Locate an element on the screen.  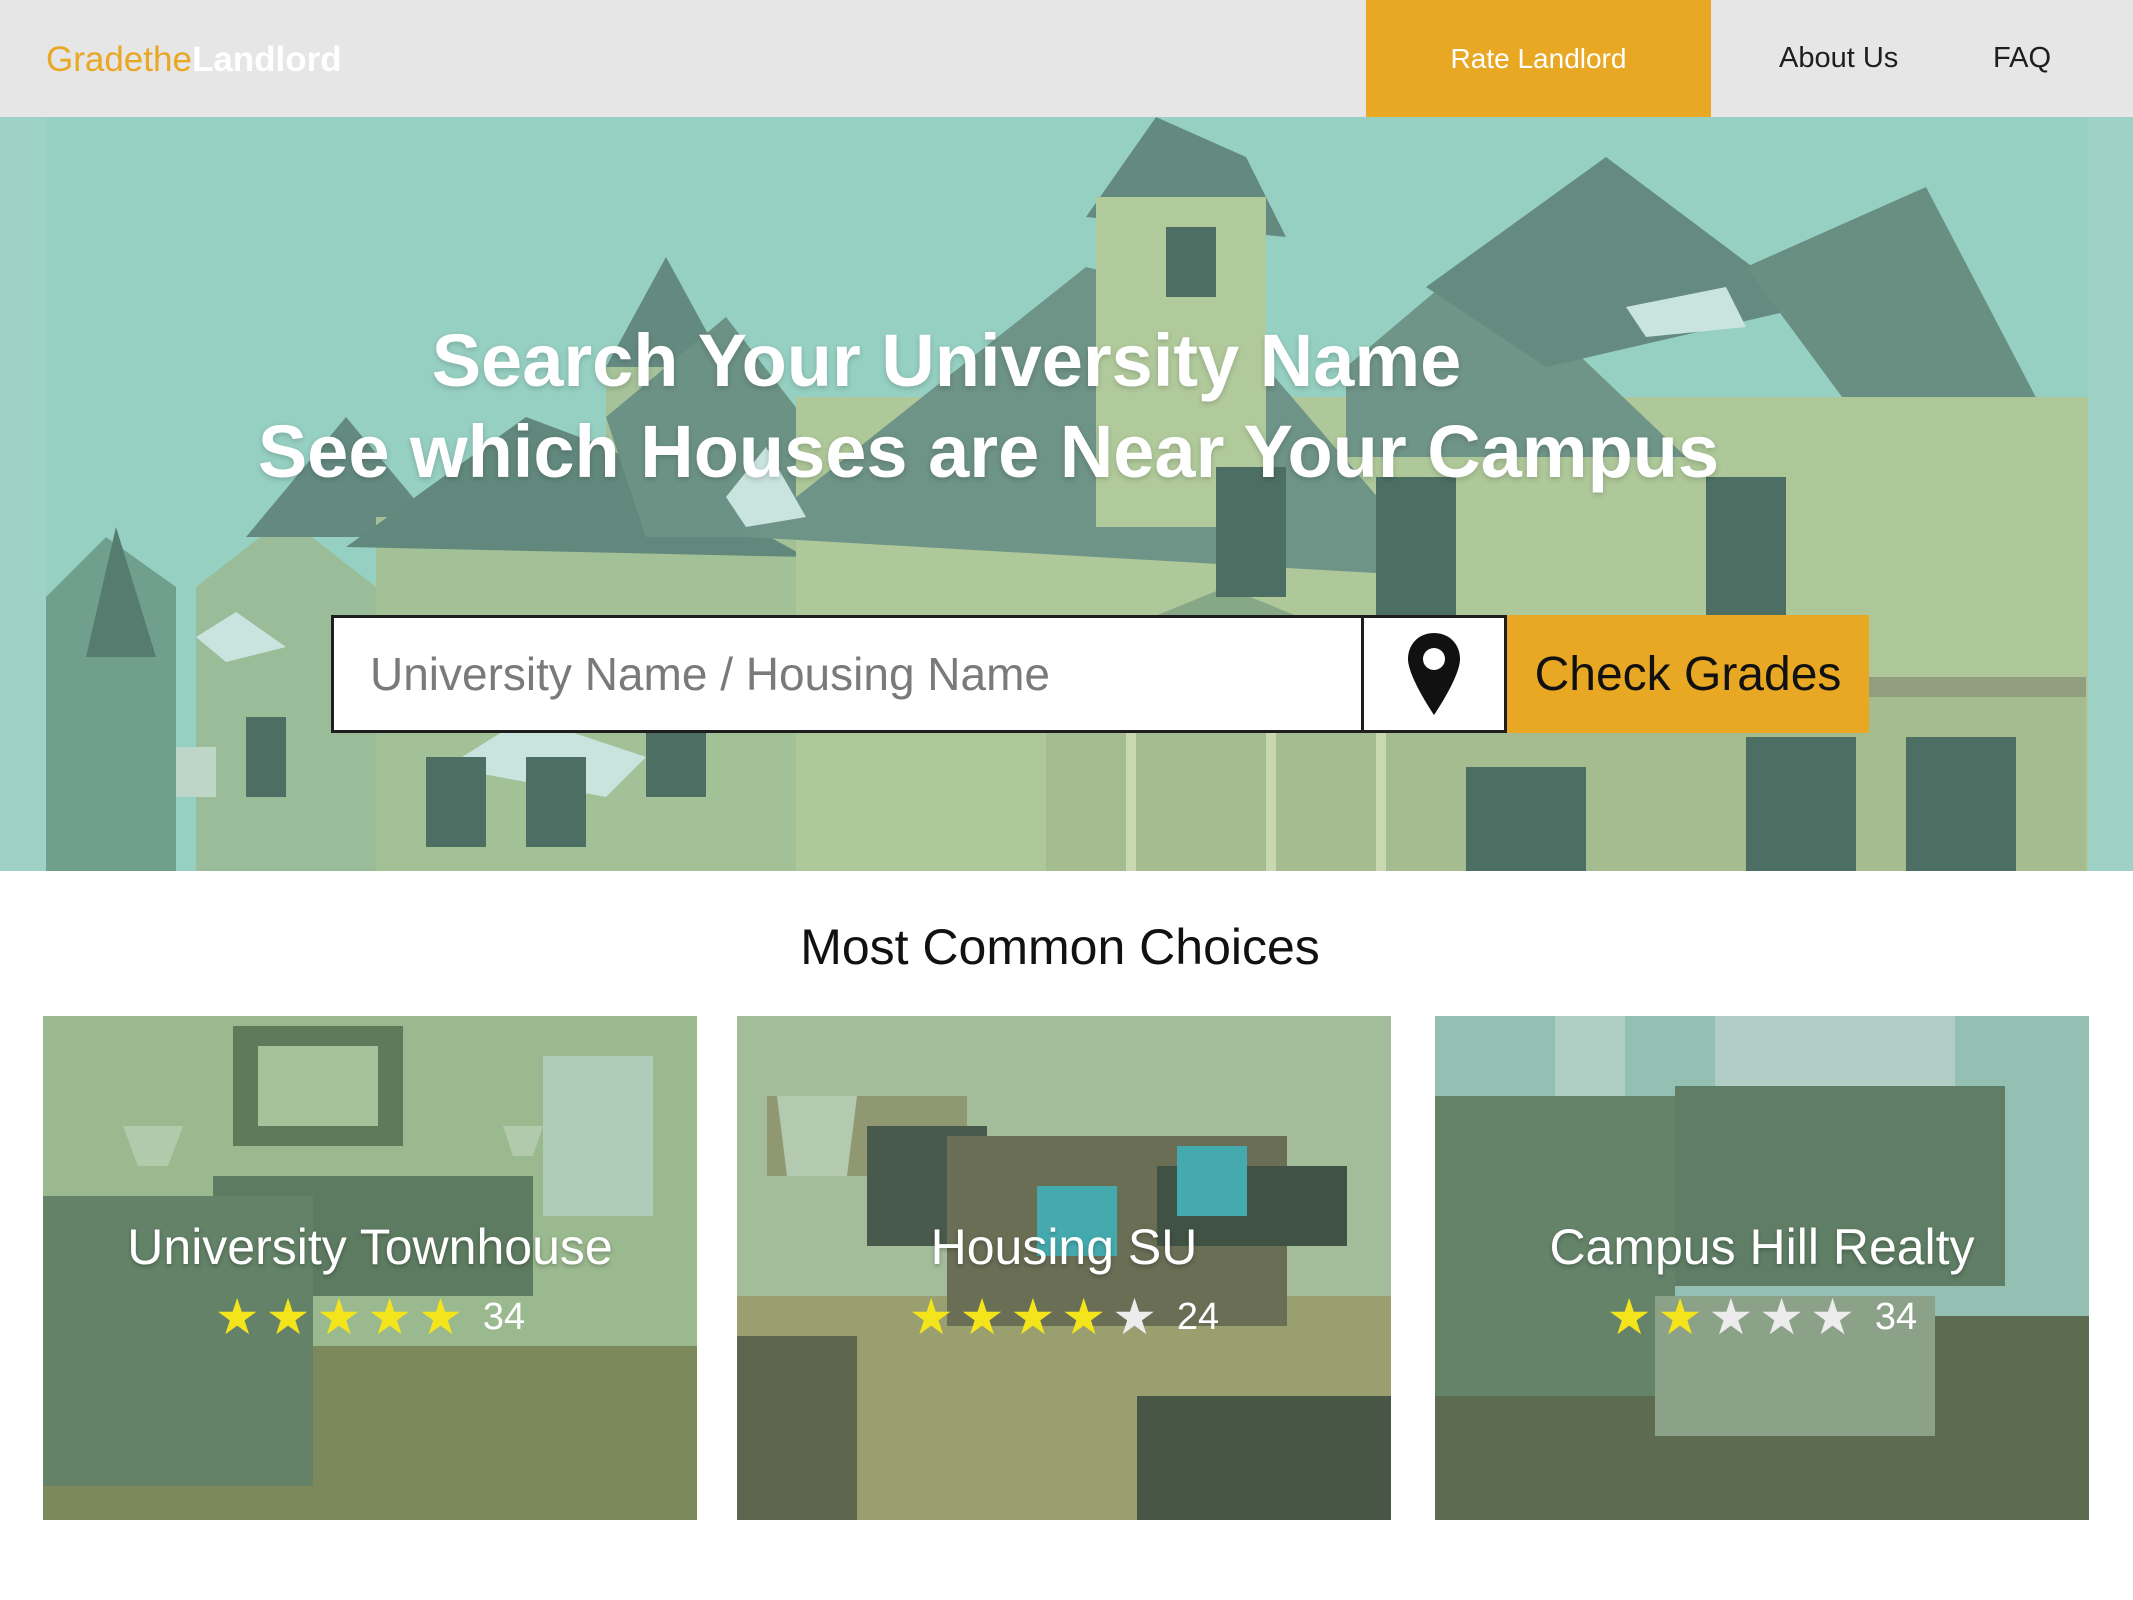
hero-title-line-2: See which Houses are Near Your Campus is located at coordinates (988, 451).